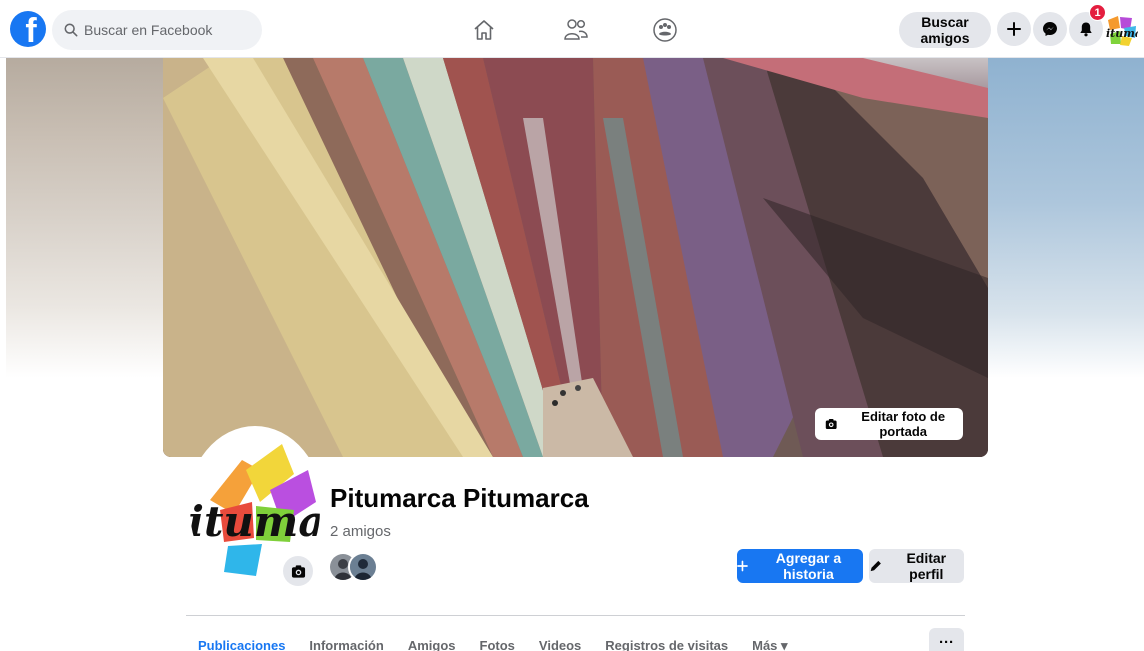 This screenshot has width=1144, height=651. I want to click on tab-videos: Videos, so click(560, 644).